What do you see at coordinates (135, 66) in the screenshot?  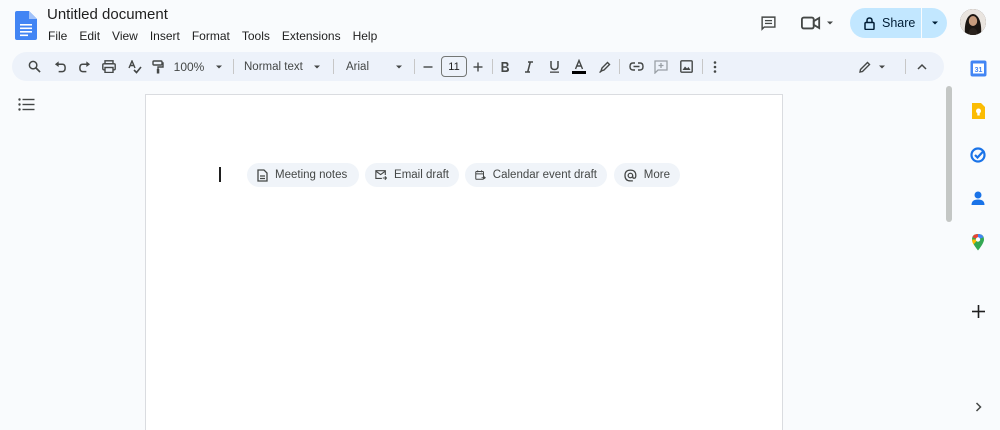 I see `spellcheck-icon` at bounding box center [135, 66].